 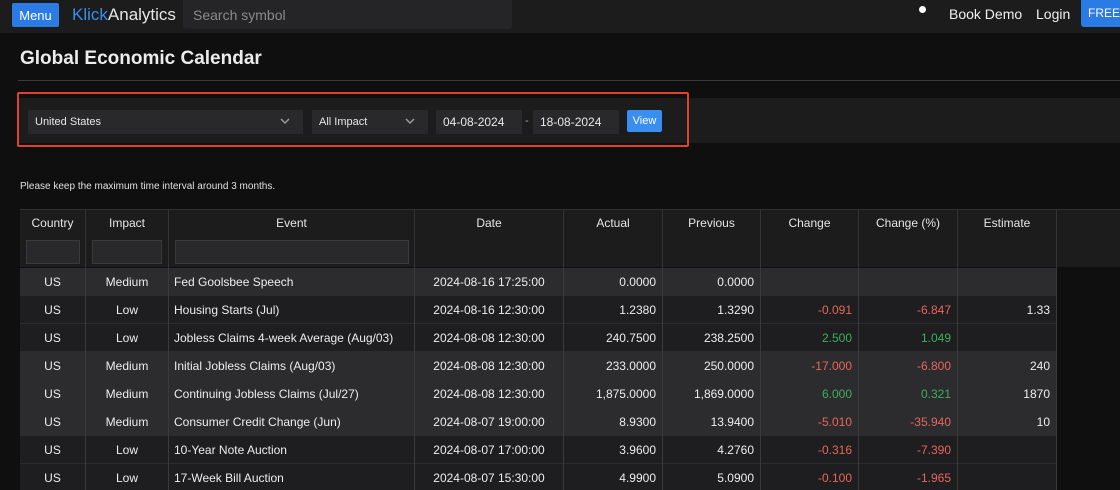 What do you see at coordinates (292, 394) in the screenshot?
I see `cell-event: Continuing Jobless Claims (Jul/27)` at bounding box center [292, 394].